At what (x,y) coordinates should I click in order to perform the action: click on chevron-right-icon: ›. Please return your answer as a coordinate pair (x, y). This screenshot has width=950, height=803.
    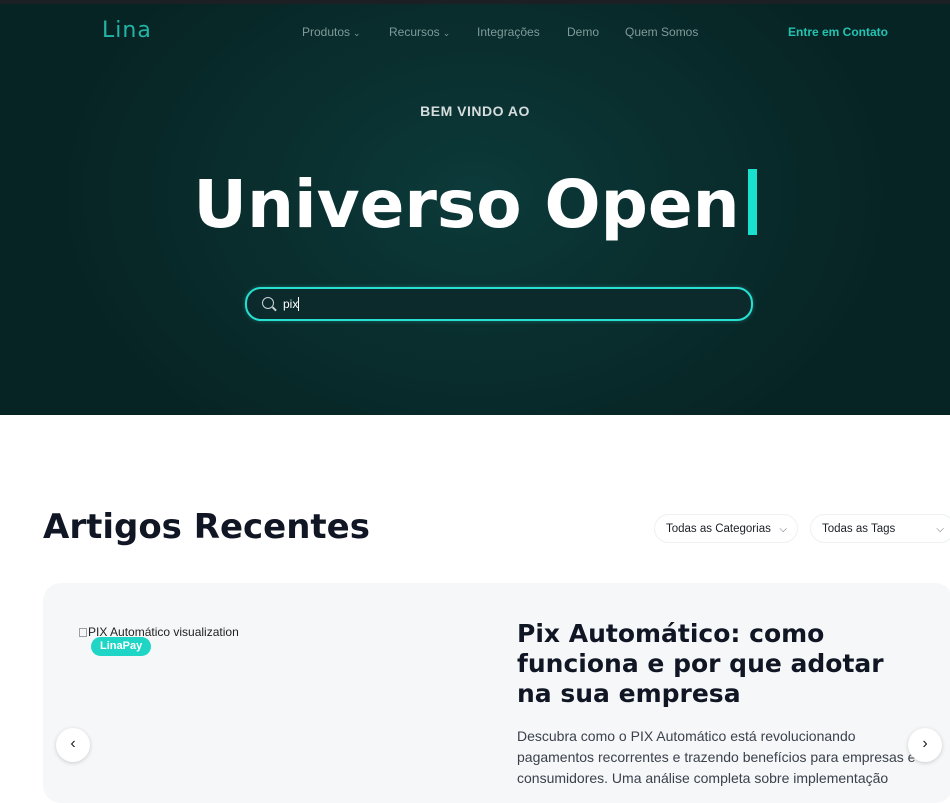
    Looking at the image, I should click on (925, 743).